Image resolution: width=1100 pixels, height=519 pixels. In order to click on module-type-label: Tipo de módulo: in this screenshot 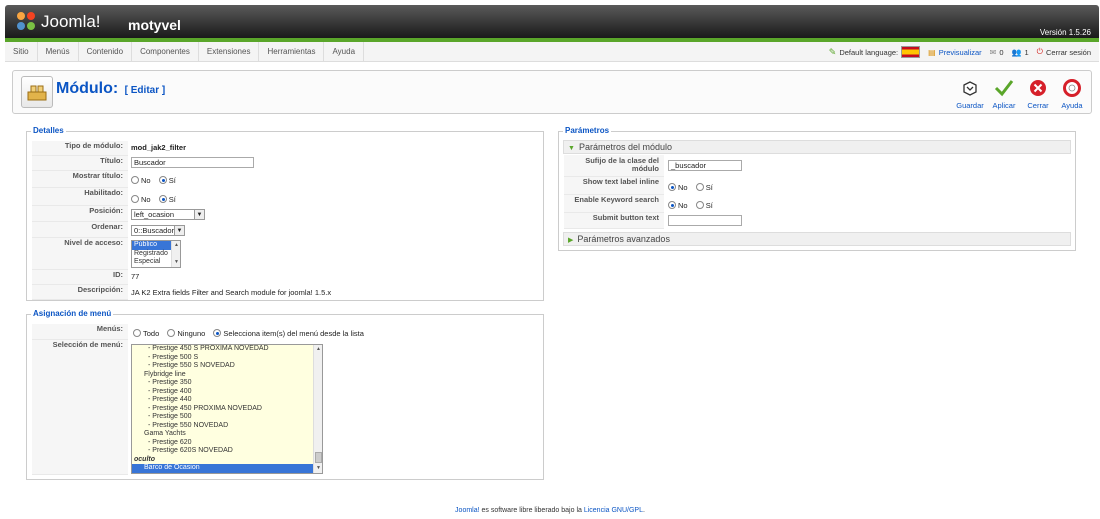, I will do `click(80, 148)`.